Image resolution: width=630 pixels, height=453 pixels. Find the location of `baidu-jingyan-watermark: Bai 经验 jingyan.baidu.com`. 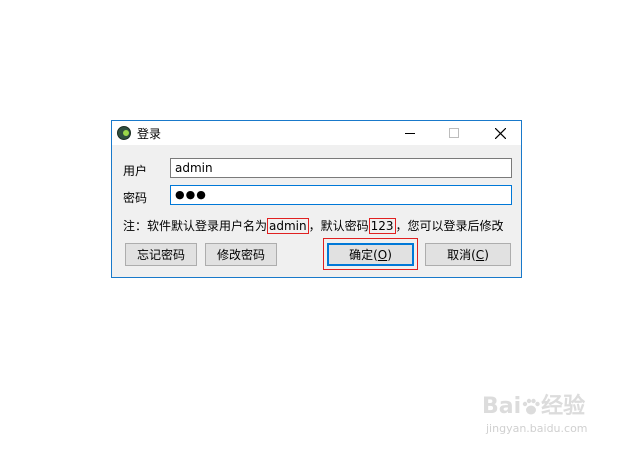

baidu-jingyan-watermark: Bai 经验 jingyan.baidu.com is located at coordinates (552, 415).